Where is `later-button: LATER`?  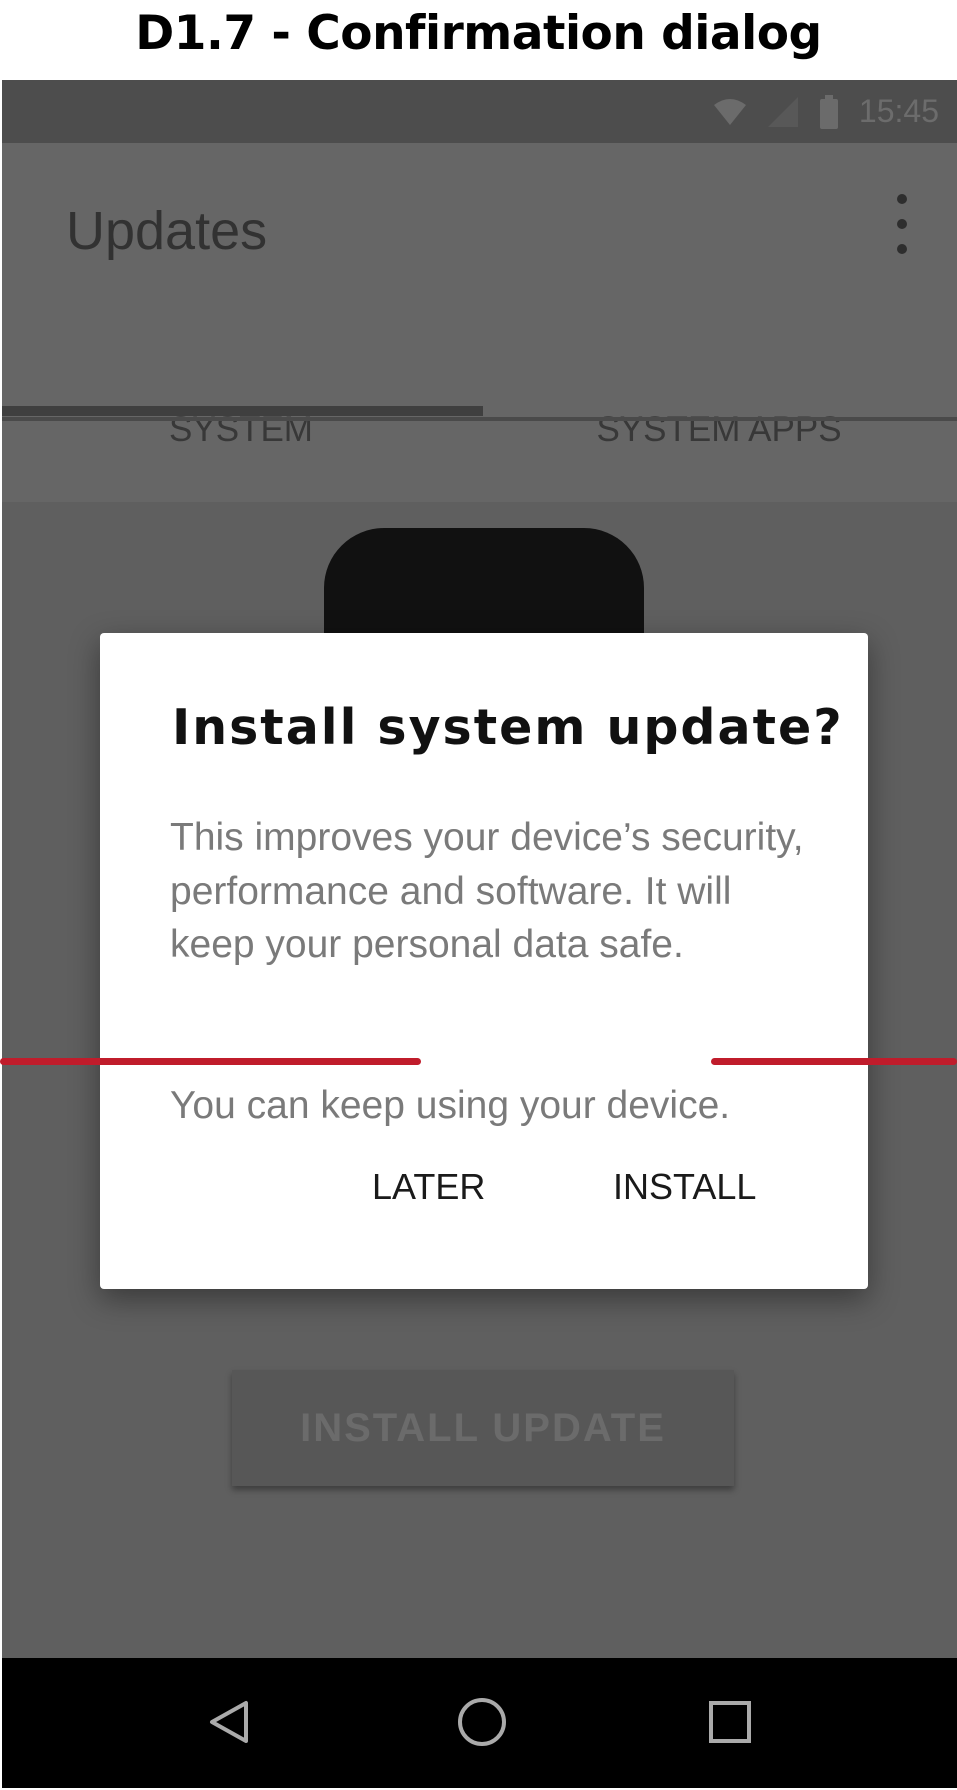
later-button: LATER is located at coordinates (428, 1187).